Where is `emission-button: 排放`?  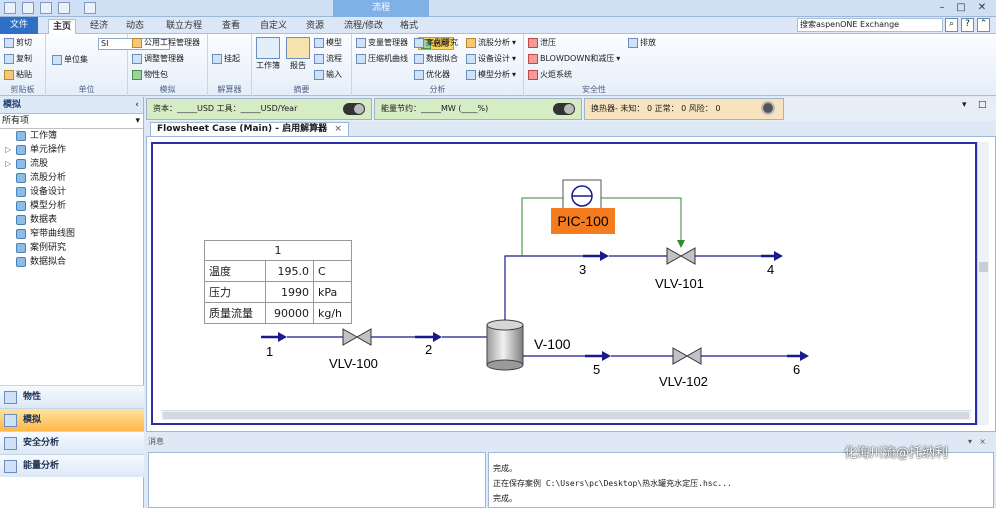
emission-button: 排放 is located at coordinates (642, 42).